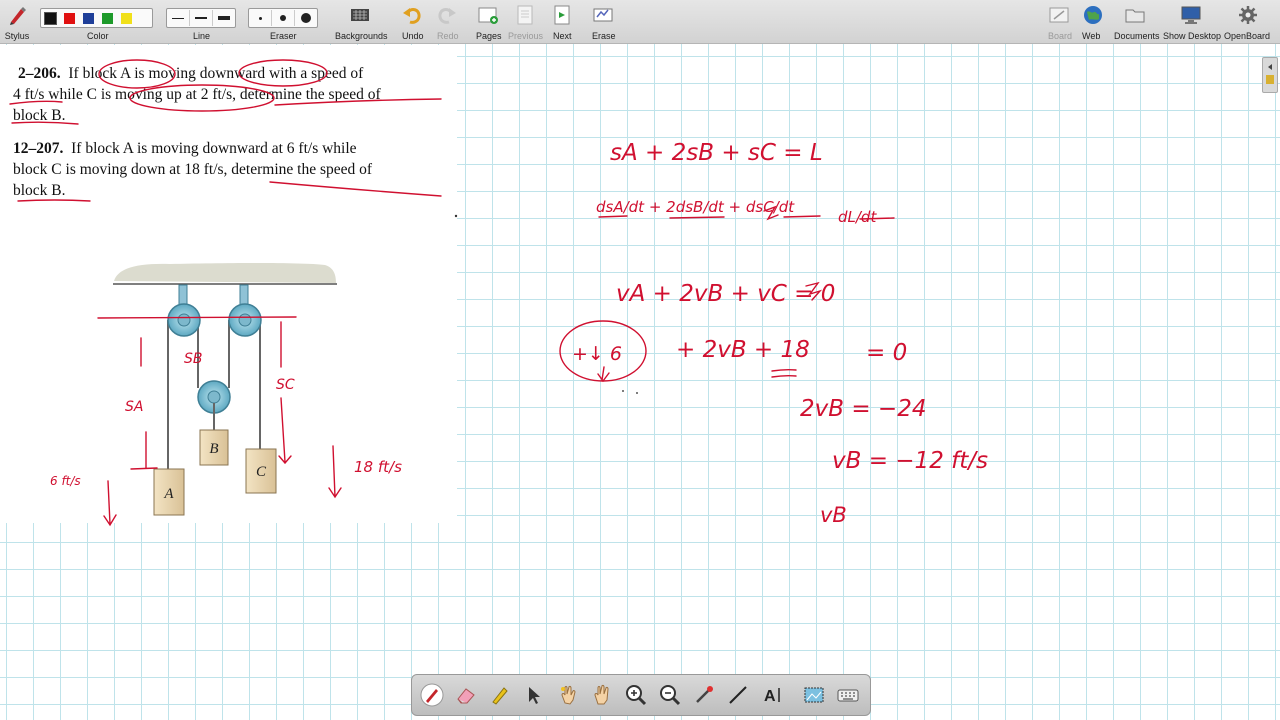 The height and width of the screenshot is (720, 1280). I want to click on board-button: Board, so click(1059, 22).